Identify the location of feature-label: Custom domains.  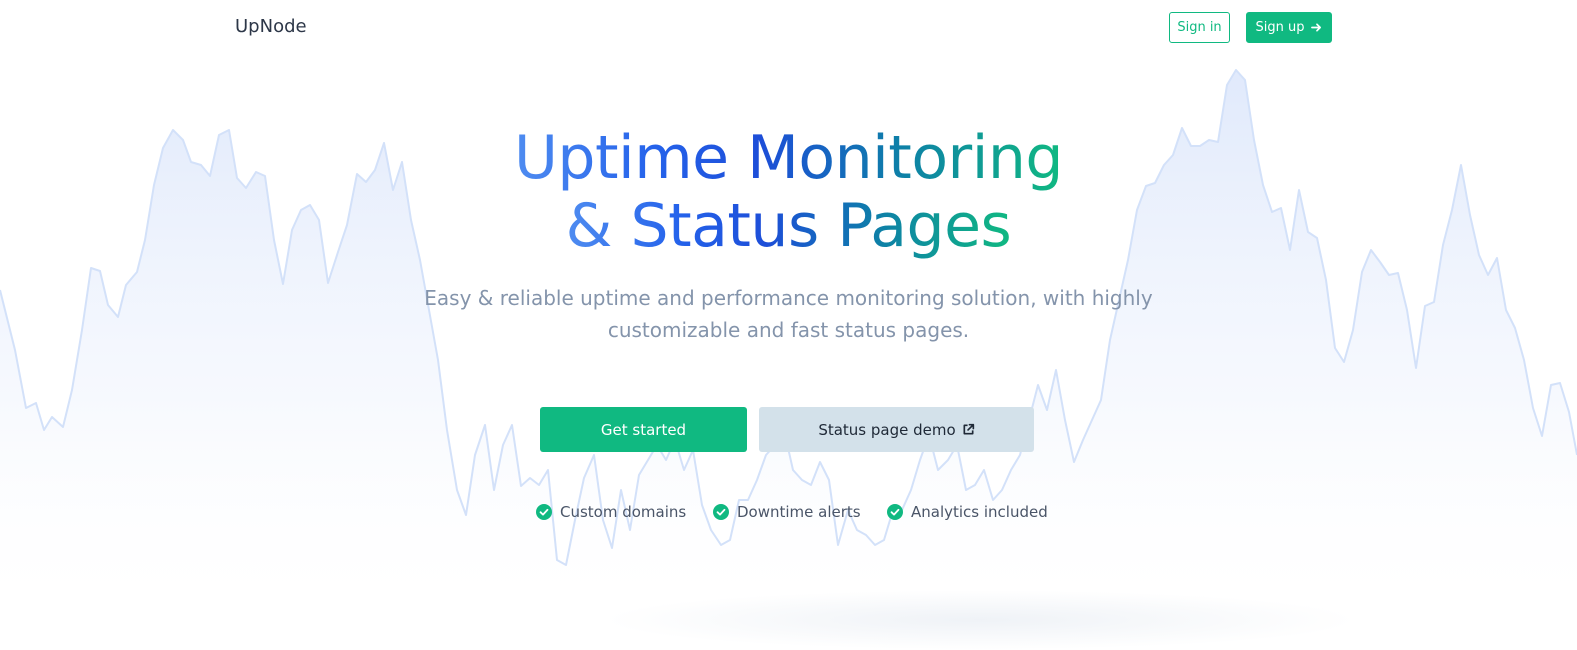
(623, 512).